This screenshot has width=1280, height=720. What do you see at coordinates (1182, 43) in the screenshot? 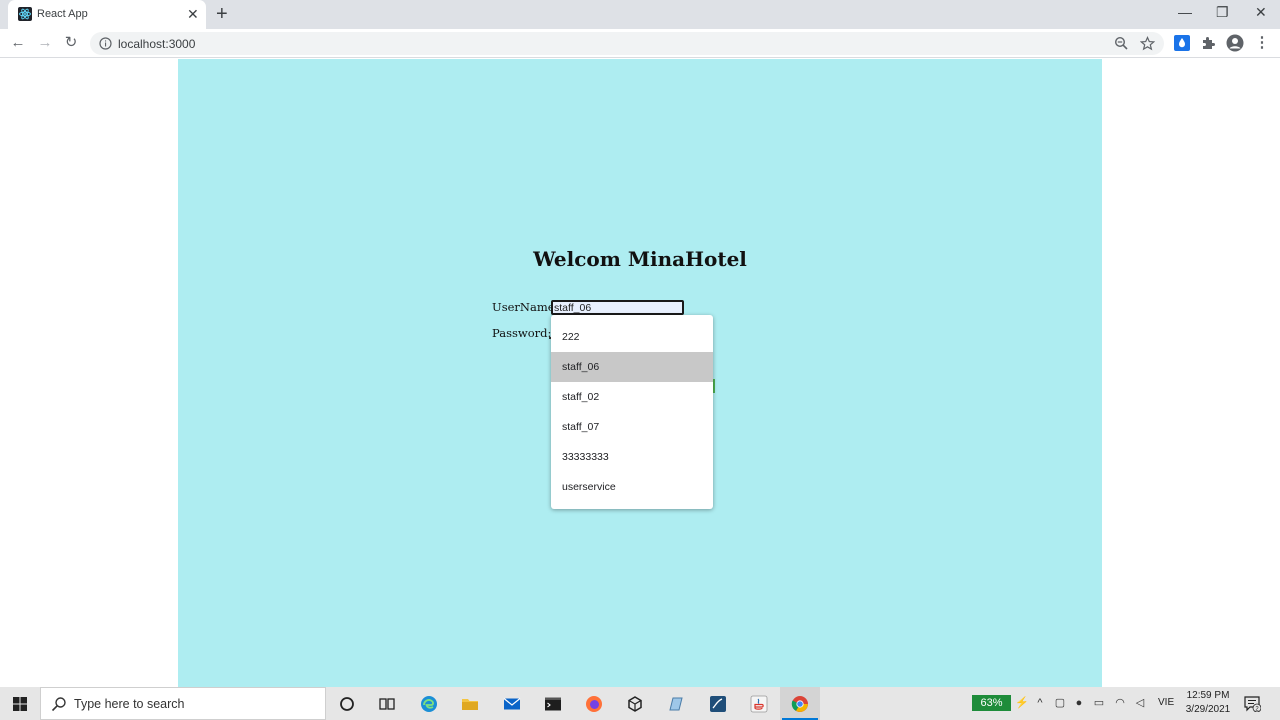
I see `extension-drop-icon` at bounding box center [1182, 43].